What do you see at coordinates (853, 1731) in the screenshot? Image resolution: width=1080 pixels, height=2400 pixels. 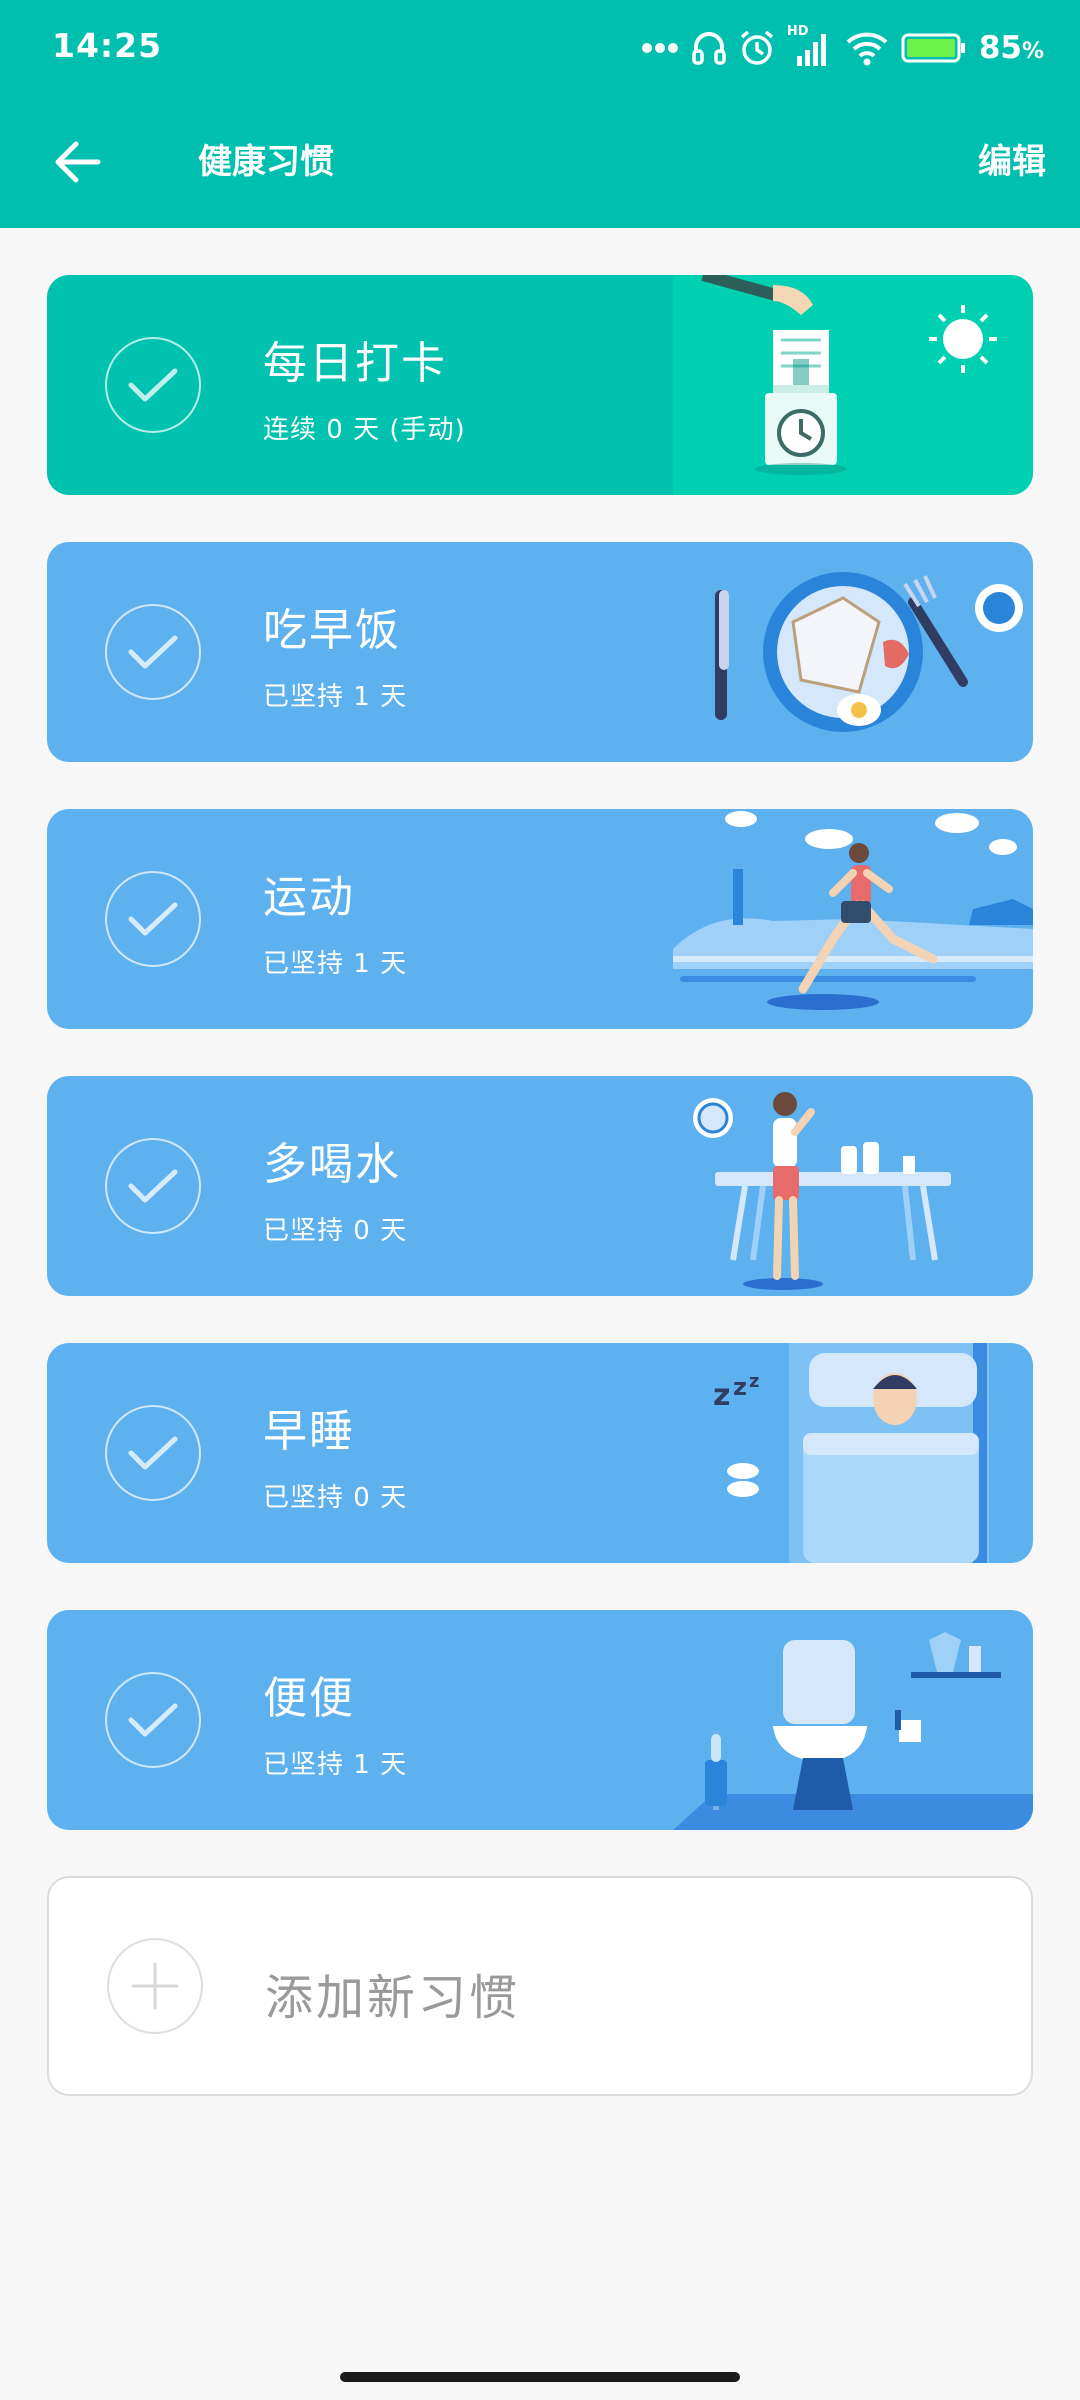 I see `toilet-illustration` at bounding box center [853, 1731].